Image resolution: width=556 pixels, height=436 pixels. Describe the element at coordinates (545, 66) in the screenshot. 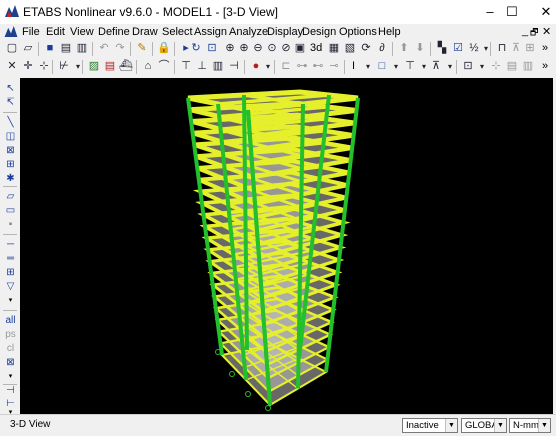

I see `toolbar2-overflow-chevron: »` at that location.